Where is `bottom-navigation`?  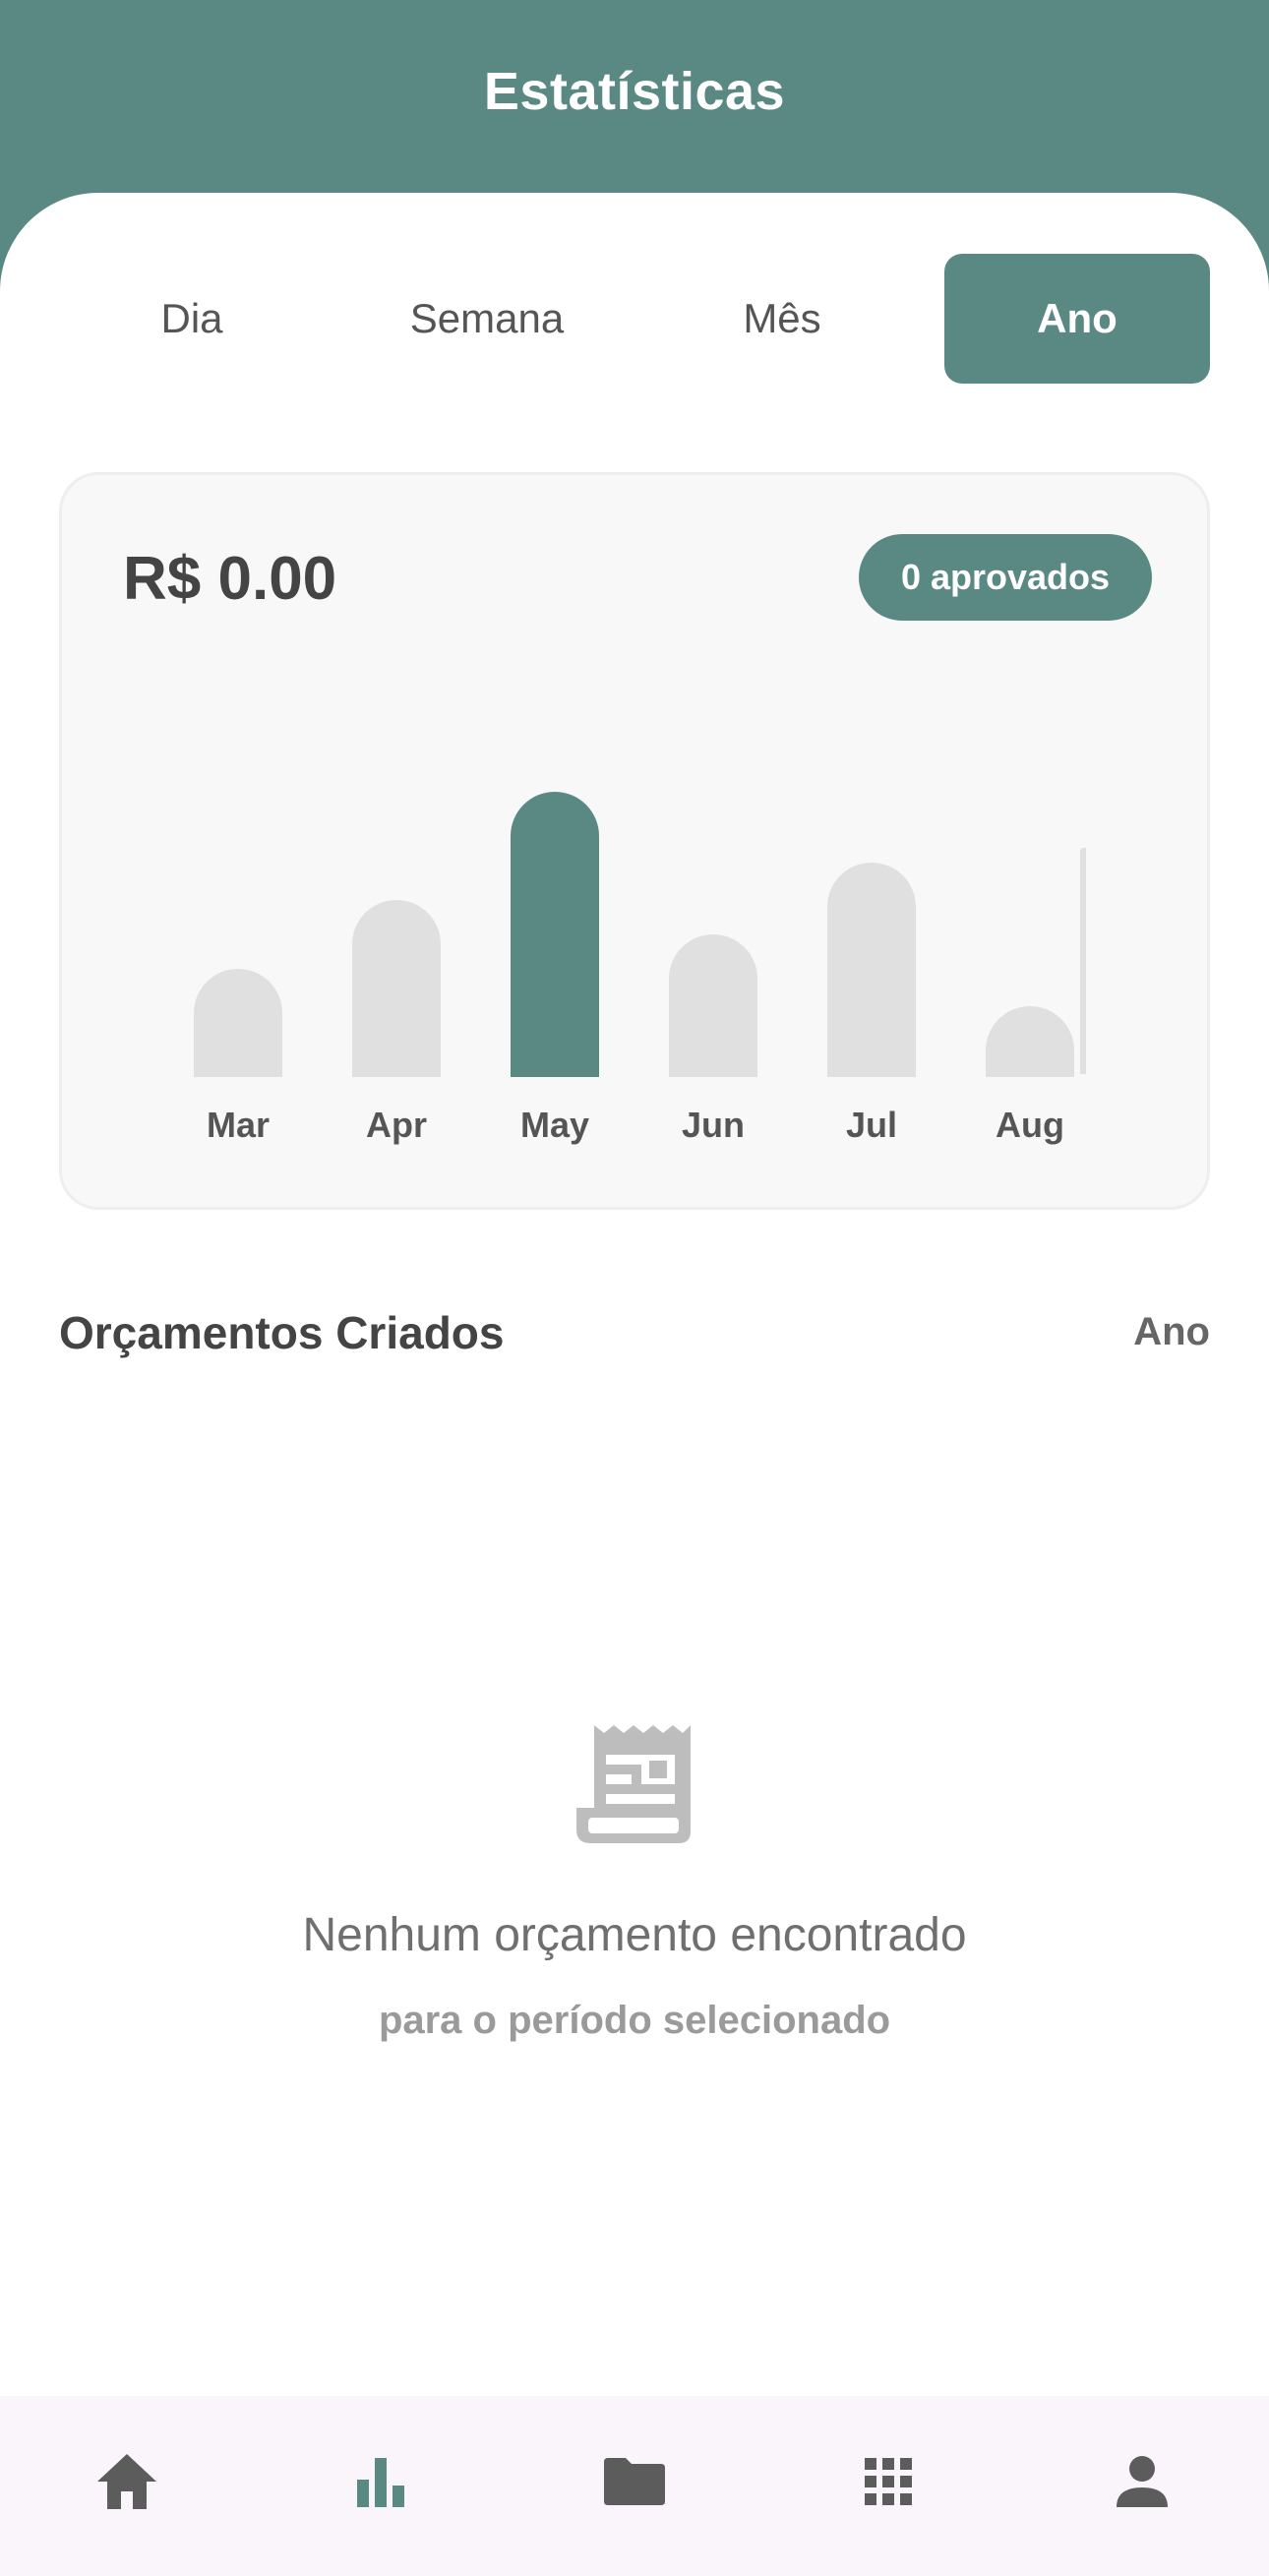 bottom-navigation is located at coordinates (634, 2486).